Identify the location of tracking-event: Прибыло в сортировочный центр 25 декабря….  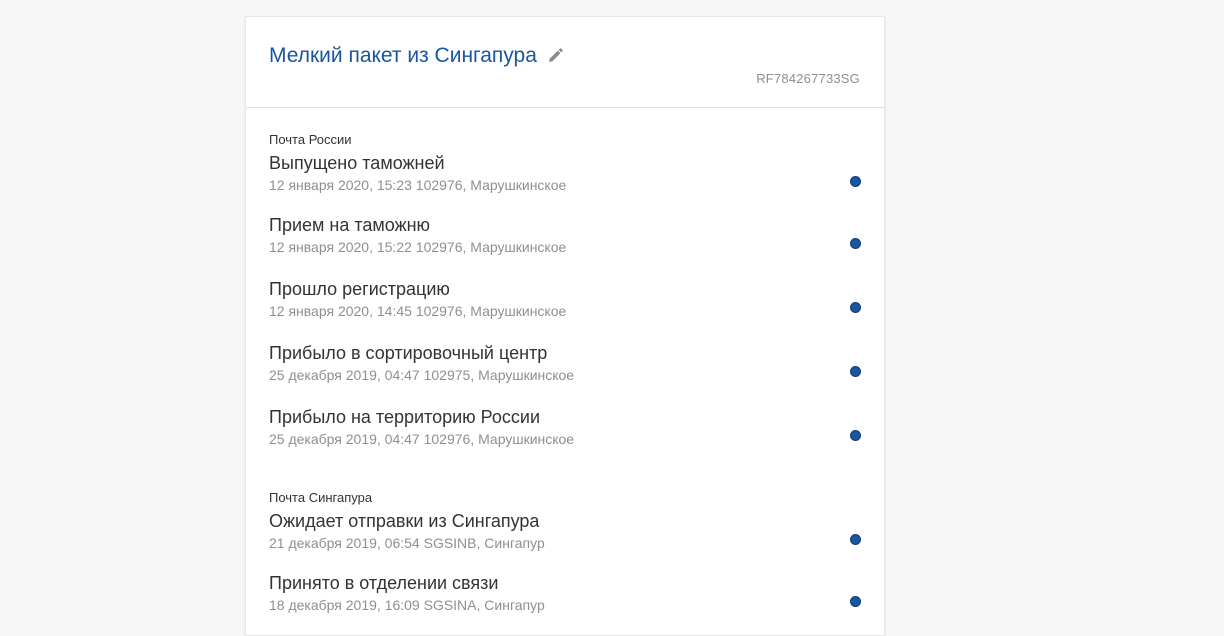
(566, 371).